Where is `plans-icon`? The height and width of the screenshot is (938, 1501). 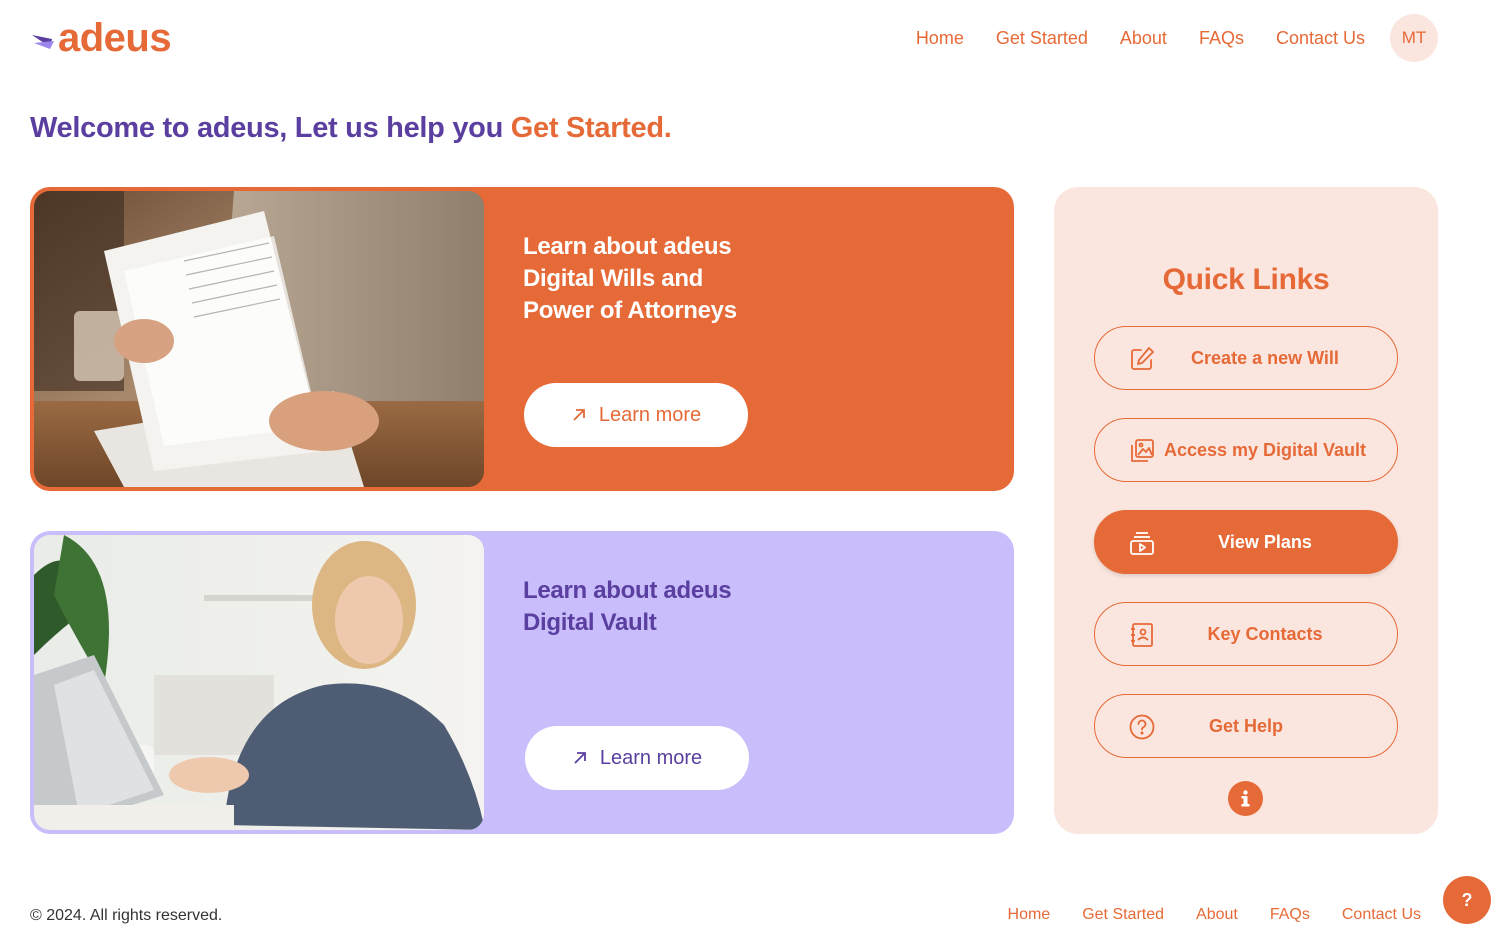 plans-icon is located at coordinates (1142, 543).